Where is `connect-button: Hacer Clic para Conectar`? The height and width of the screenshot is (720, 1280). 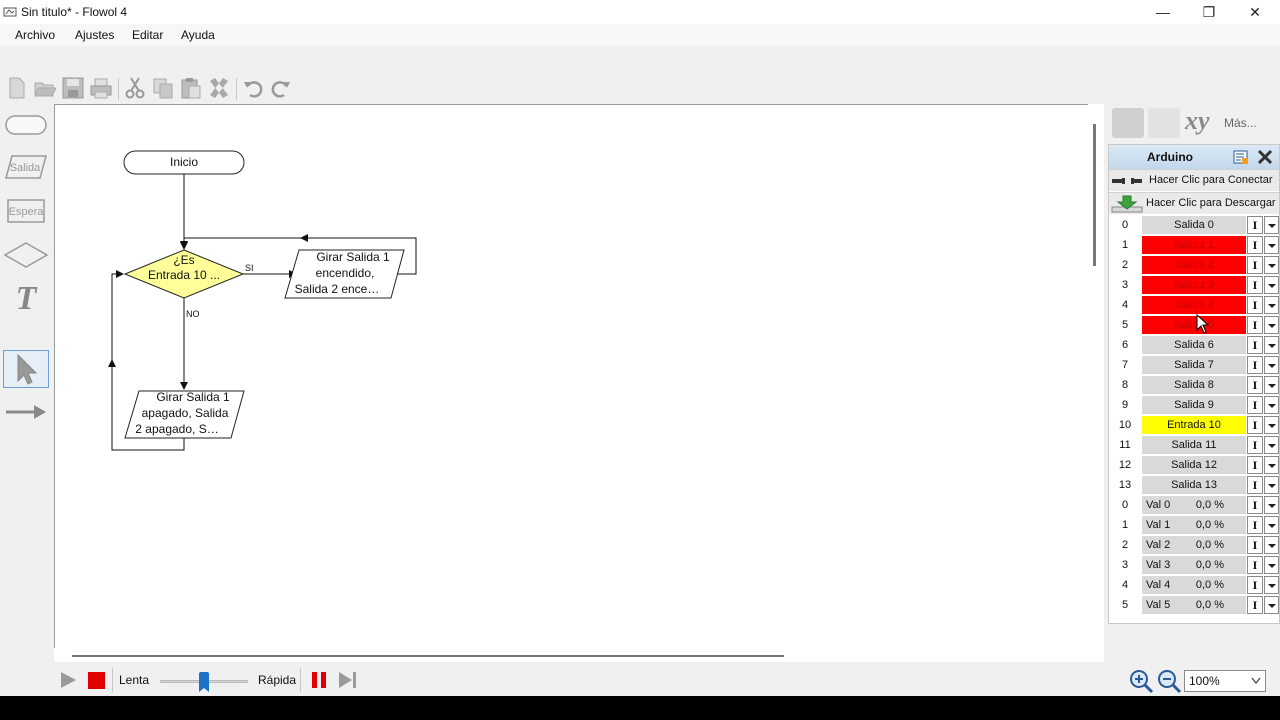 connect-button: Hacer Clic para Conectar is located at coordinates (1194, 180).